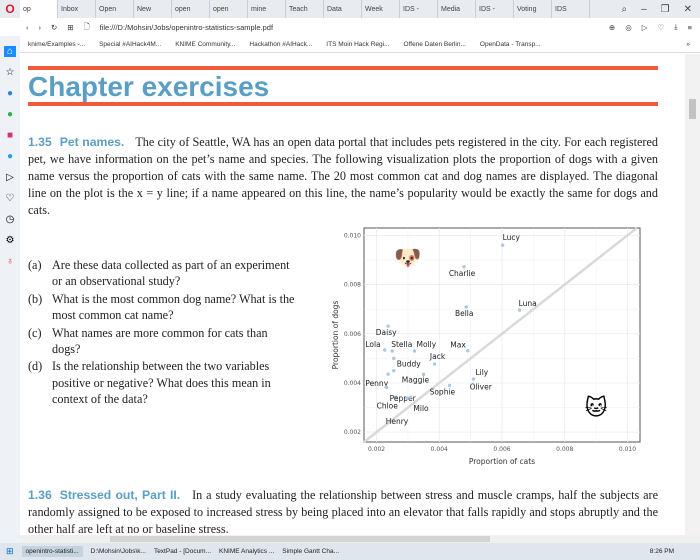 The width and height of the screenshot is (700, 560). What do you see at coordinates (27, 27) in the screenshot?
I see `back-icon: ‹` at bounding box center [27, 27].